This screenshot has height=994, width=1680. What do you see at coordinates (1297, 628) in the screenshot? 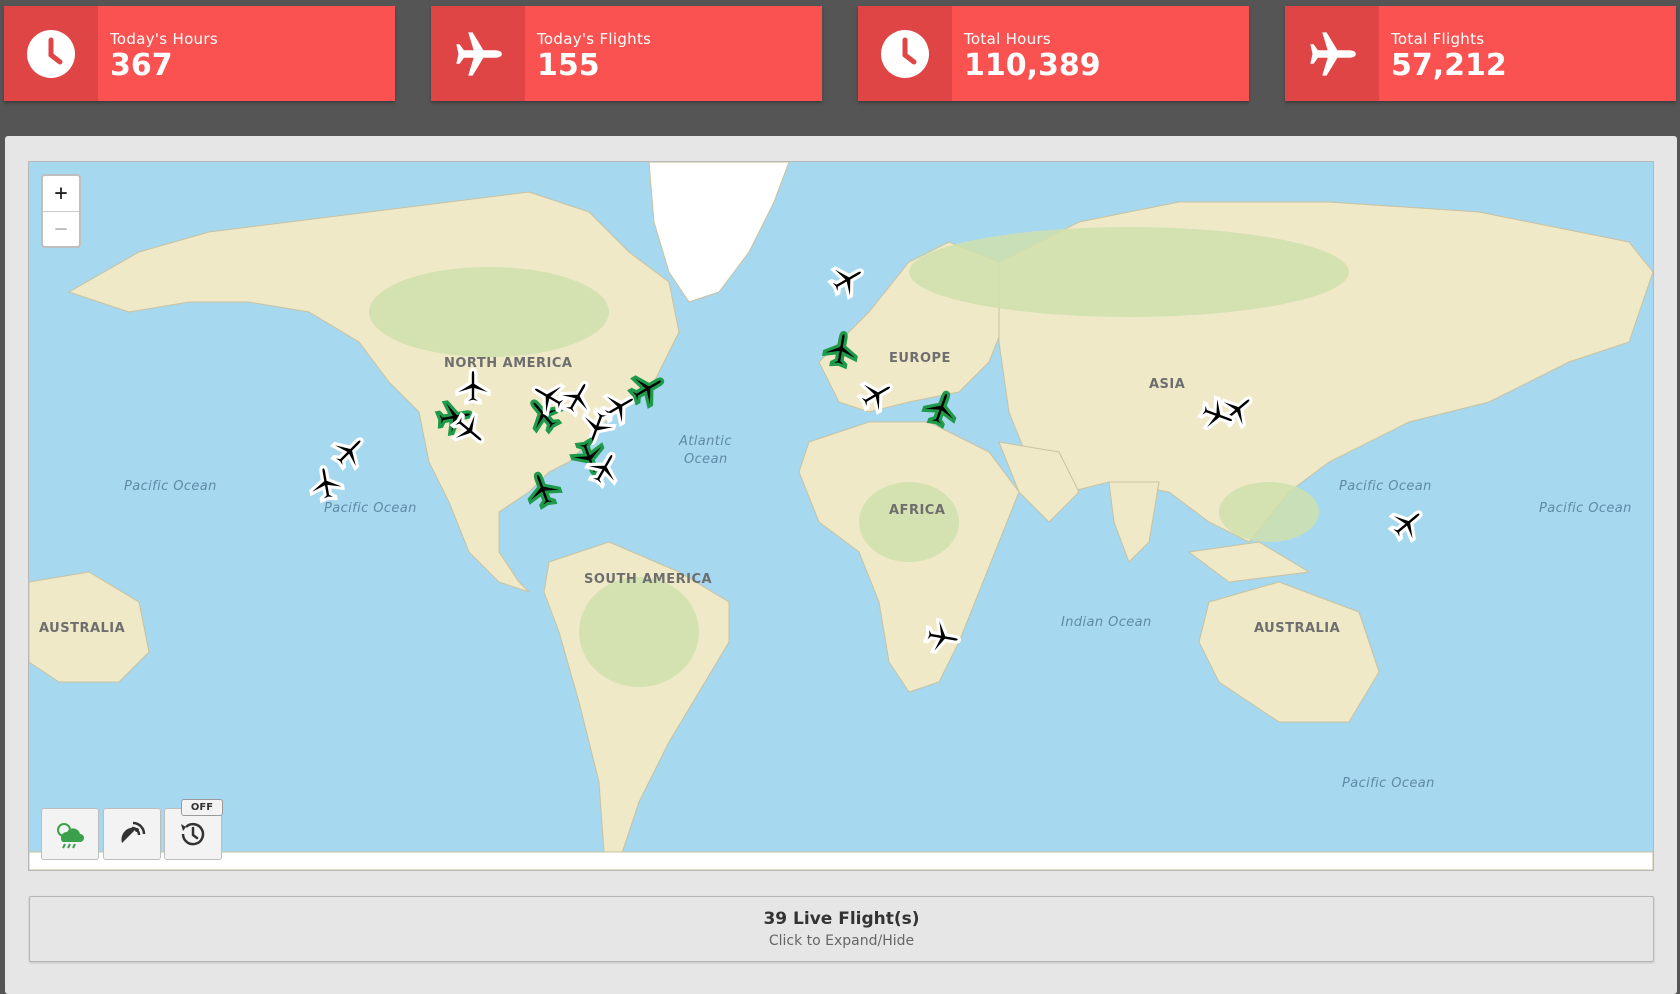
I see `label-australia-east: AUSTRALIA` at bounding box center [1297, 628].